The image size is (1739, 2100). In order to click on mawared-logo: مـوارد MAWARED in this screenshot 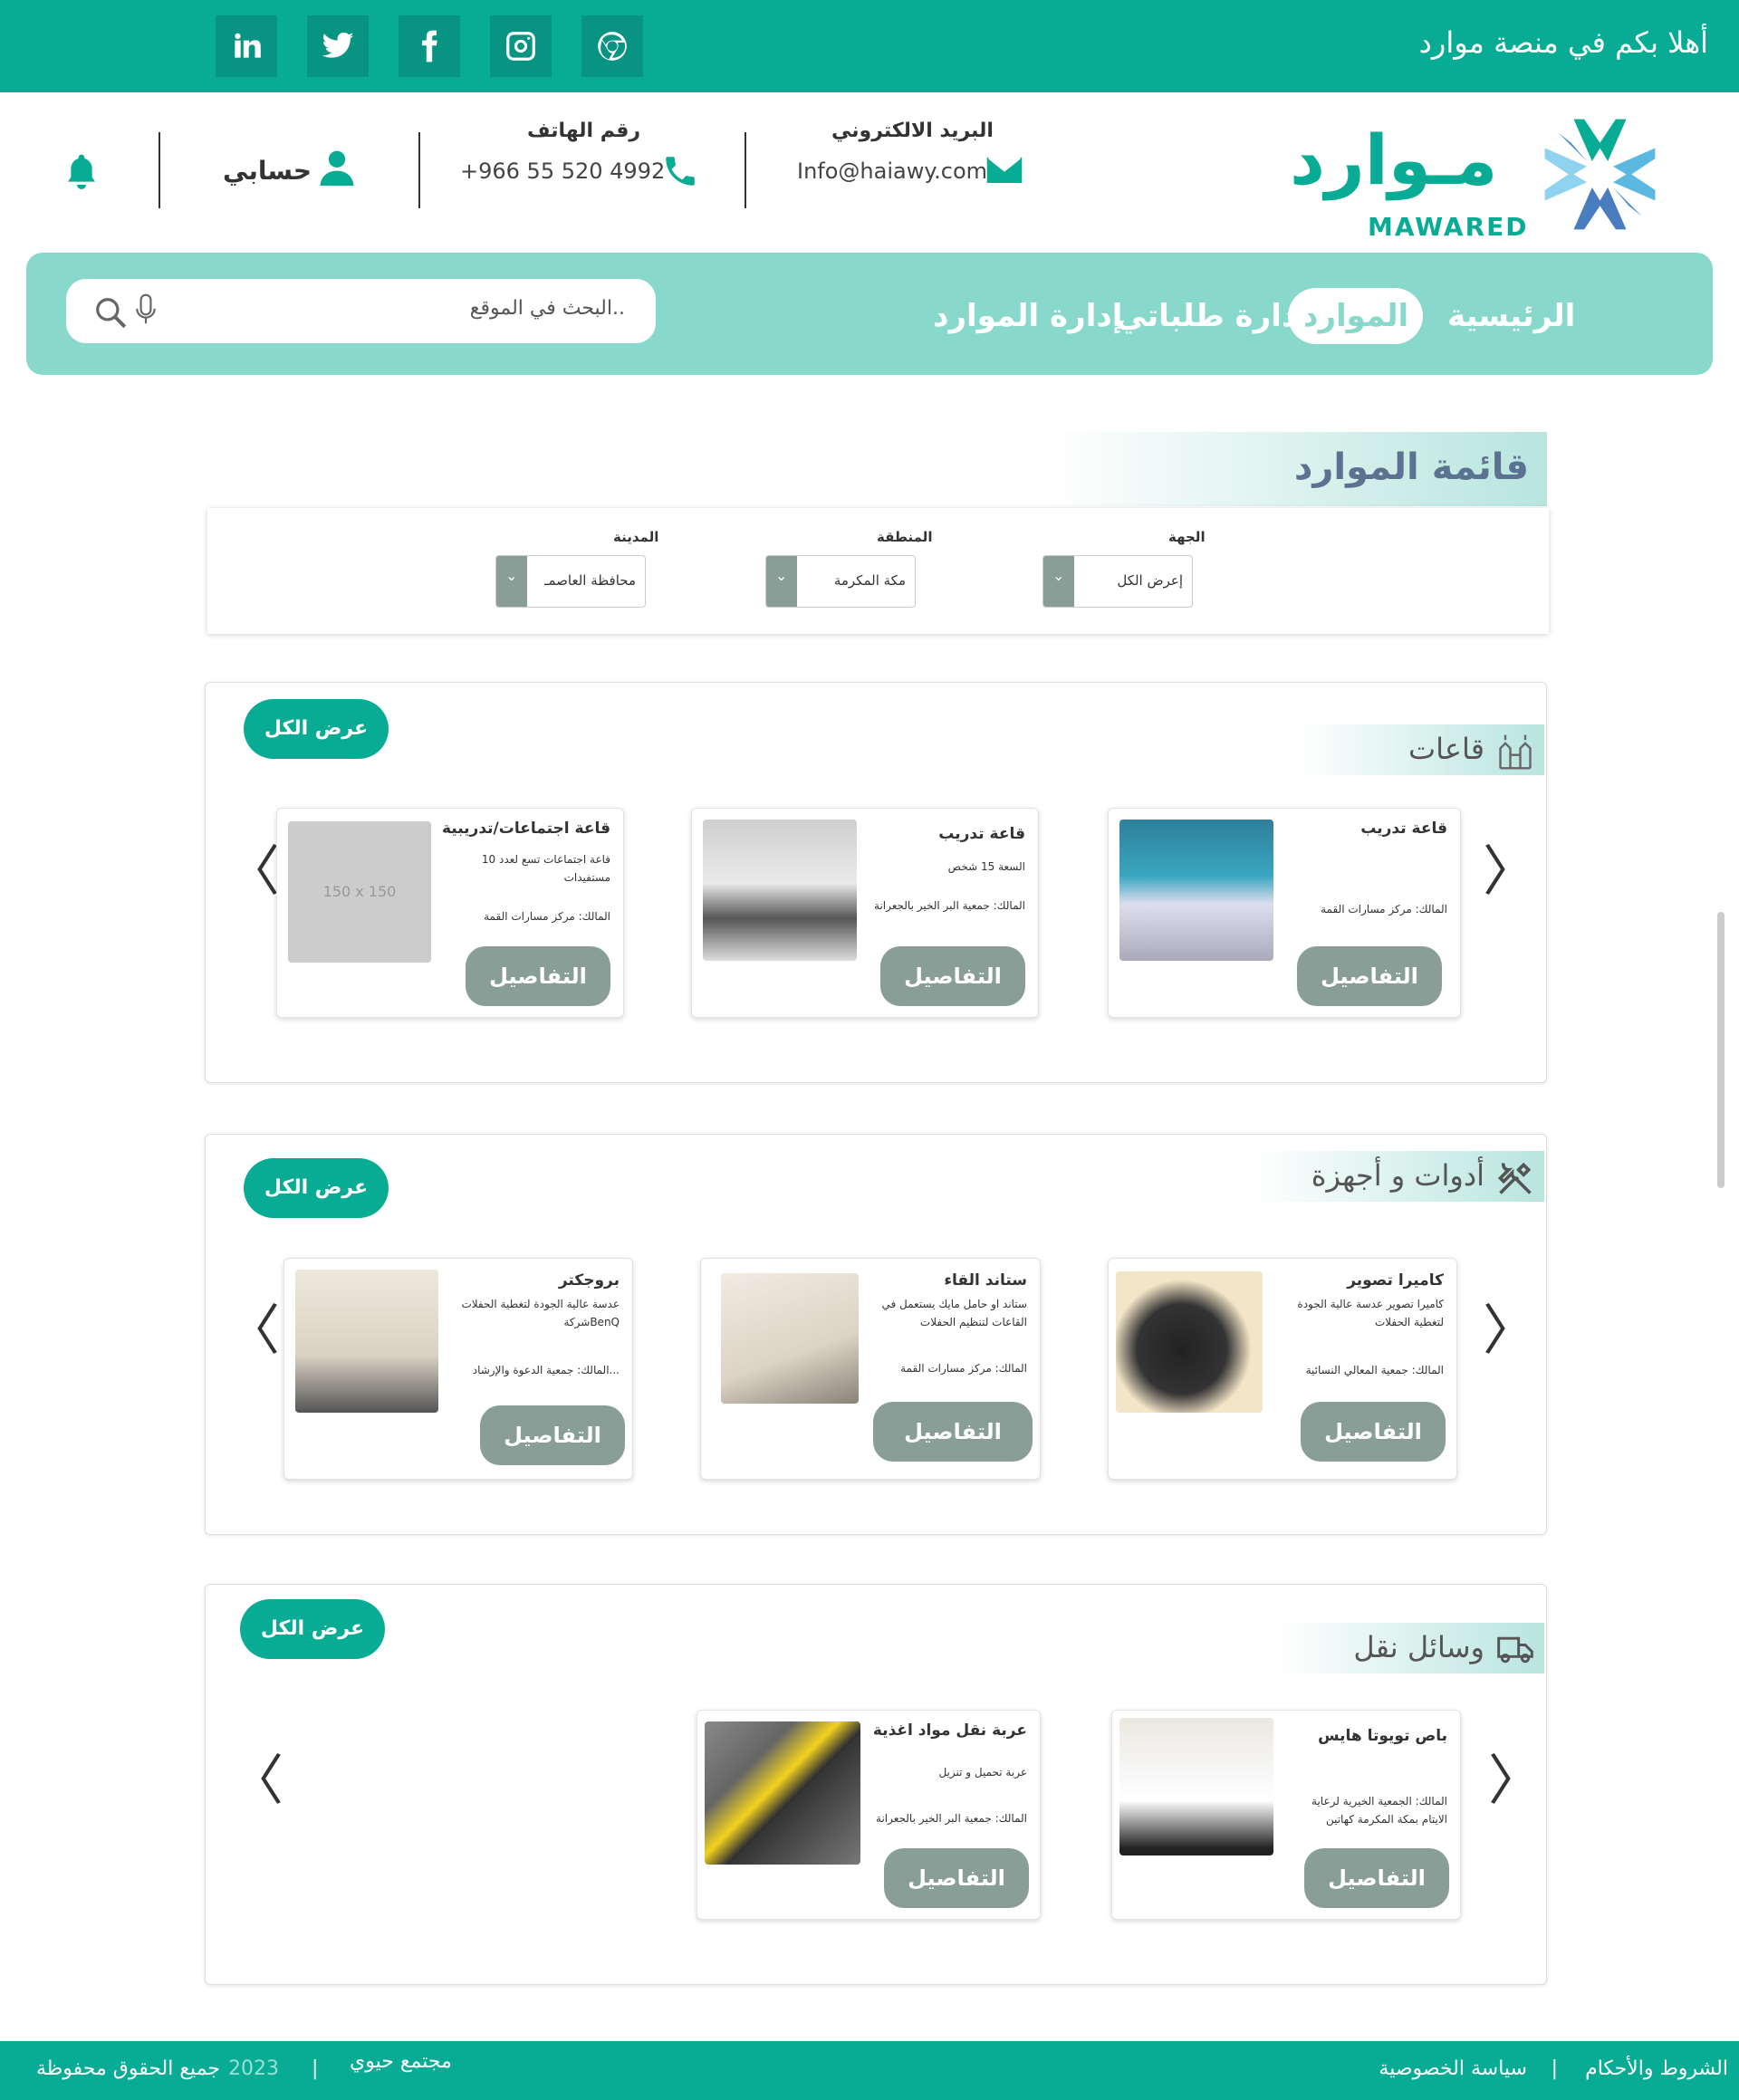, I will do `click(1478, 177)`.